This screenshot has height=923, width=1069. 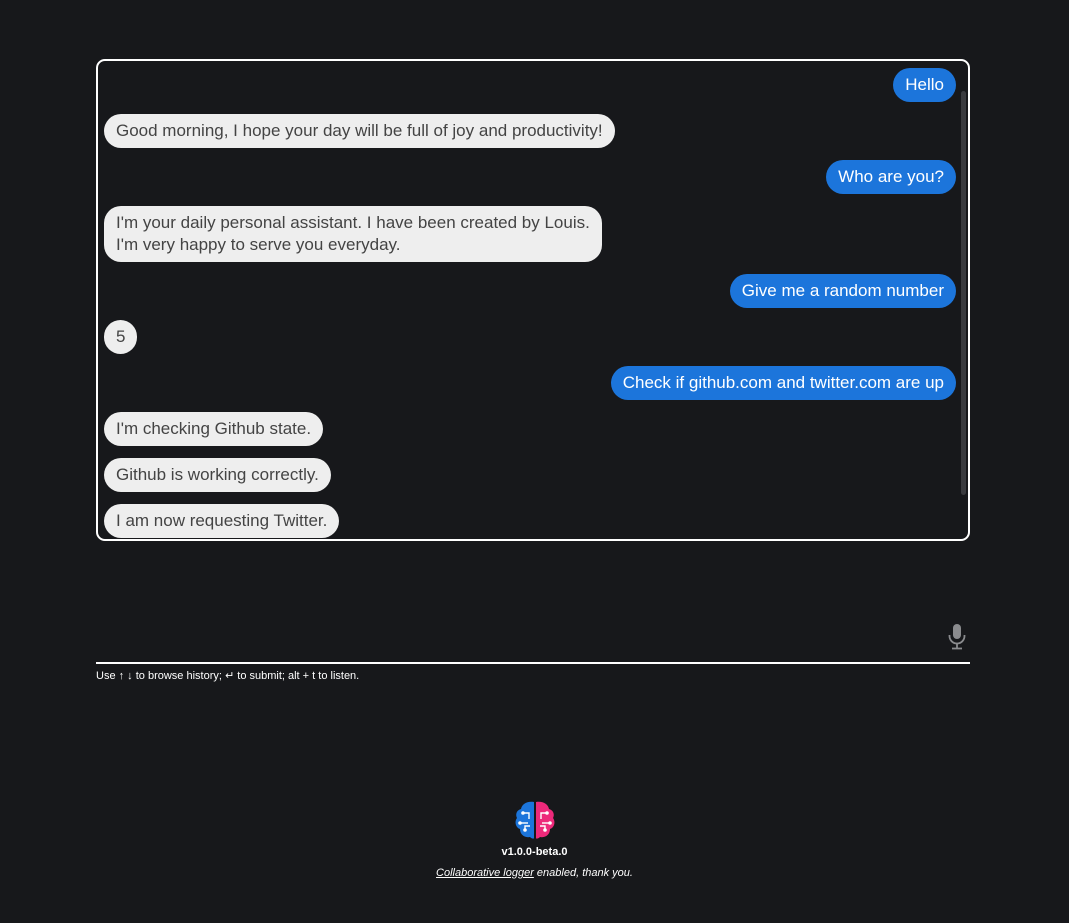 What do you see at coordinates (963, 293) in the screenshot?
I see `feed-scrollbar` at bounding box center [963, 293].